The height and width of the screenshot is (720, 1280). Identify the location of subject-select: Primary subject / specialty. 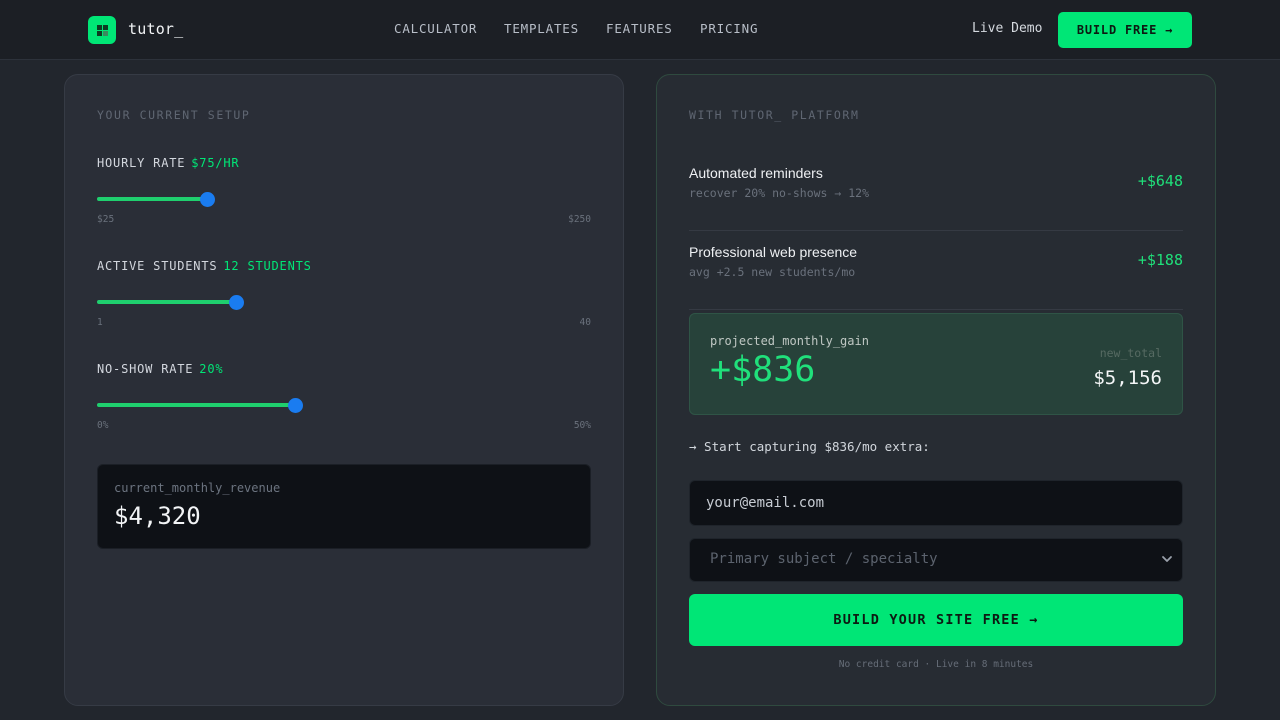
(936, 560).